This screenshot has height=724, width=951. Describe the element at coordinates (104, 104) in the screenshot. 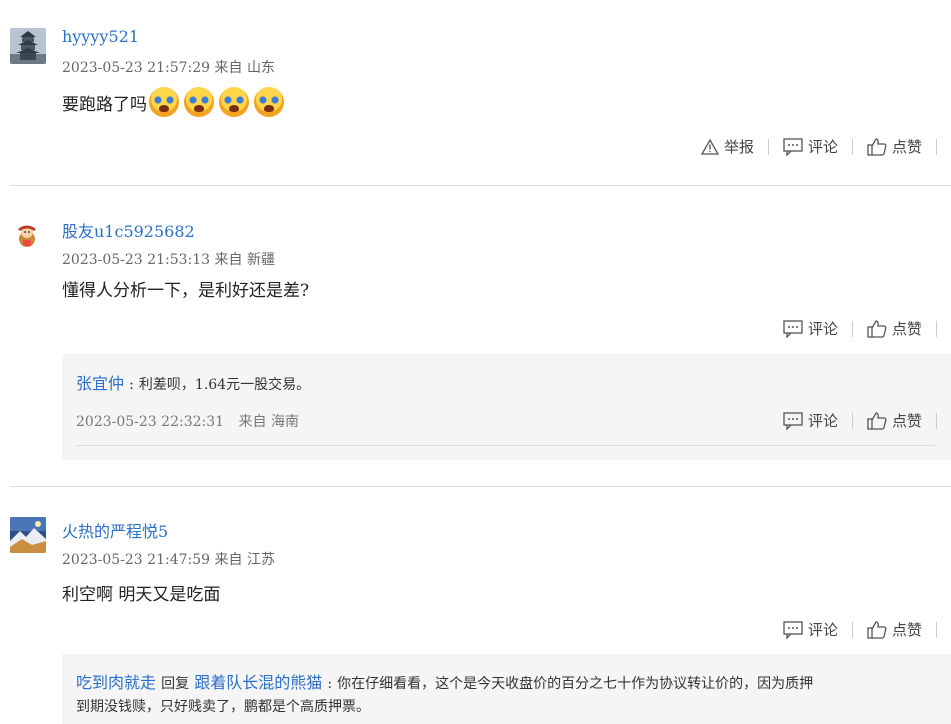

I see `comment-text-body: 要跑路了吗` at that location.